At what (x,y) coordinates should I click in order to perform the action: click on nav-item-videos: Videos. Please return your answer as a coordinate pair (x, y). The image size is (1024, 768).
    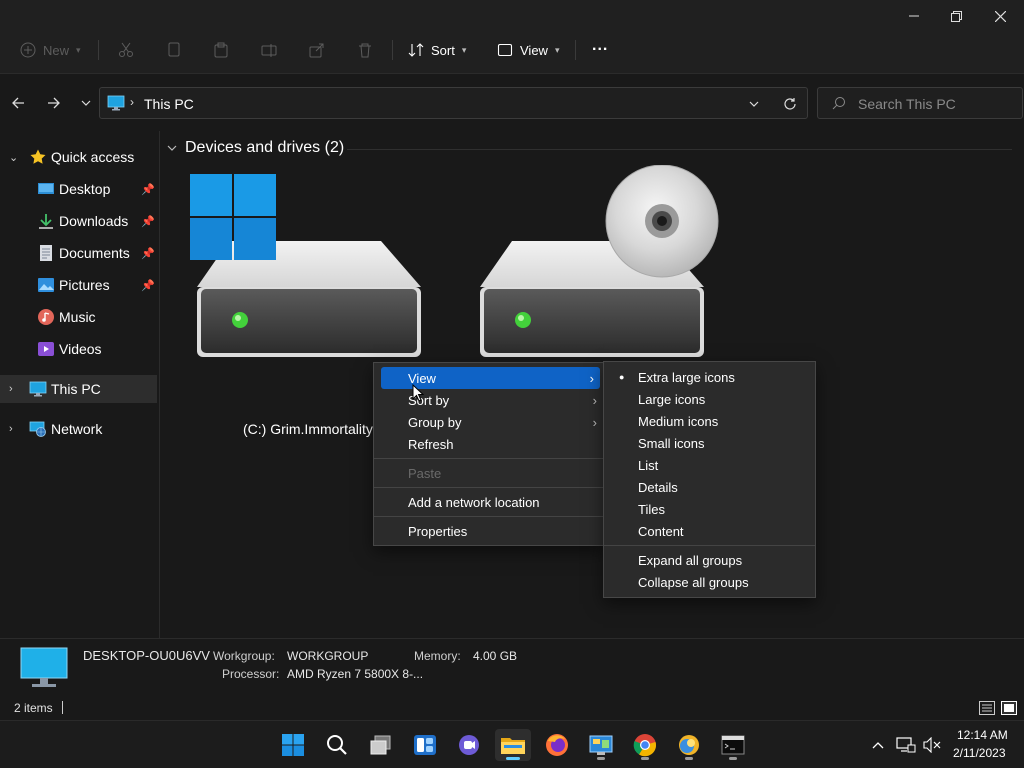
    Looking at the image, I should click on (78, 349).